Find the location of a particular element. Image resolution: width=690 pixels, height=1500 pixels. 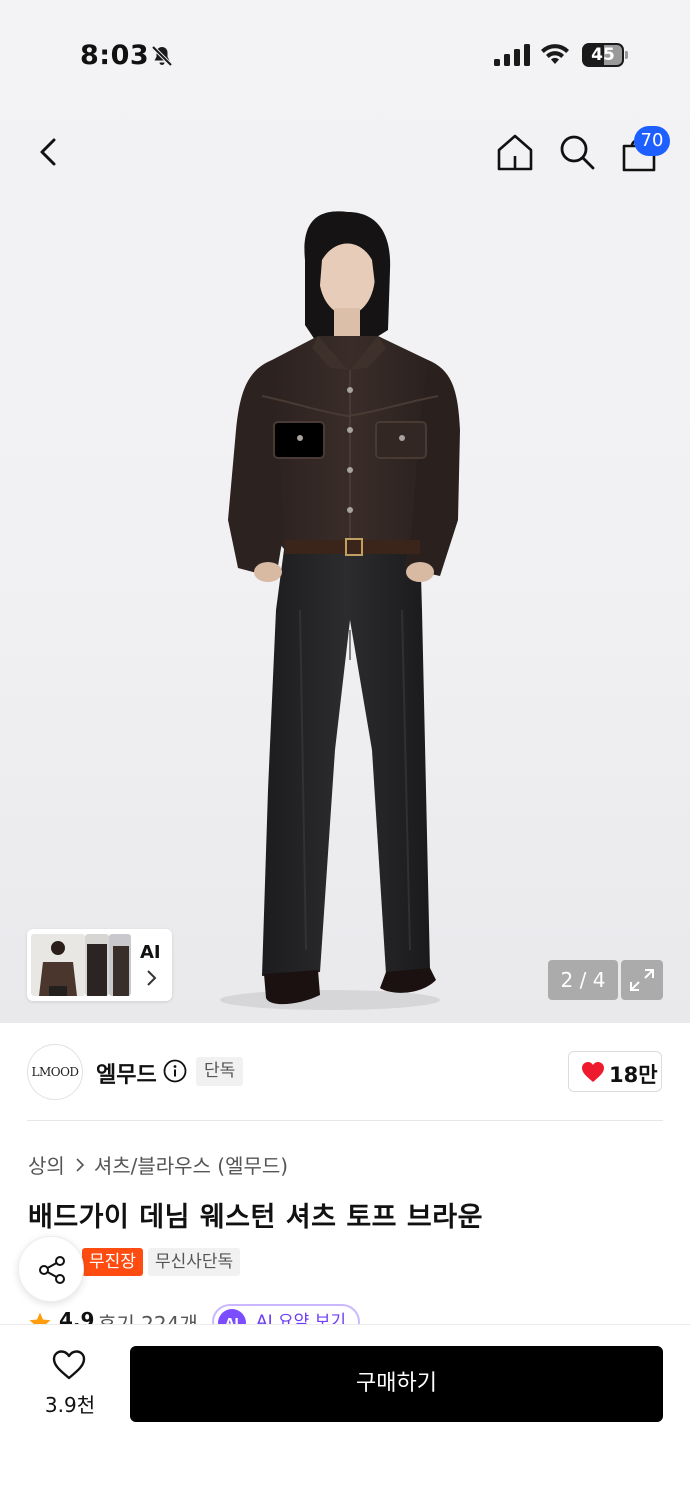

heart-filled-icon is located at coordinates (593, 1072).